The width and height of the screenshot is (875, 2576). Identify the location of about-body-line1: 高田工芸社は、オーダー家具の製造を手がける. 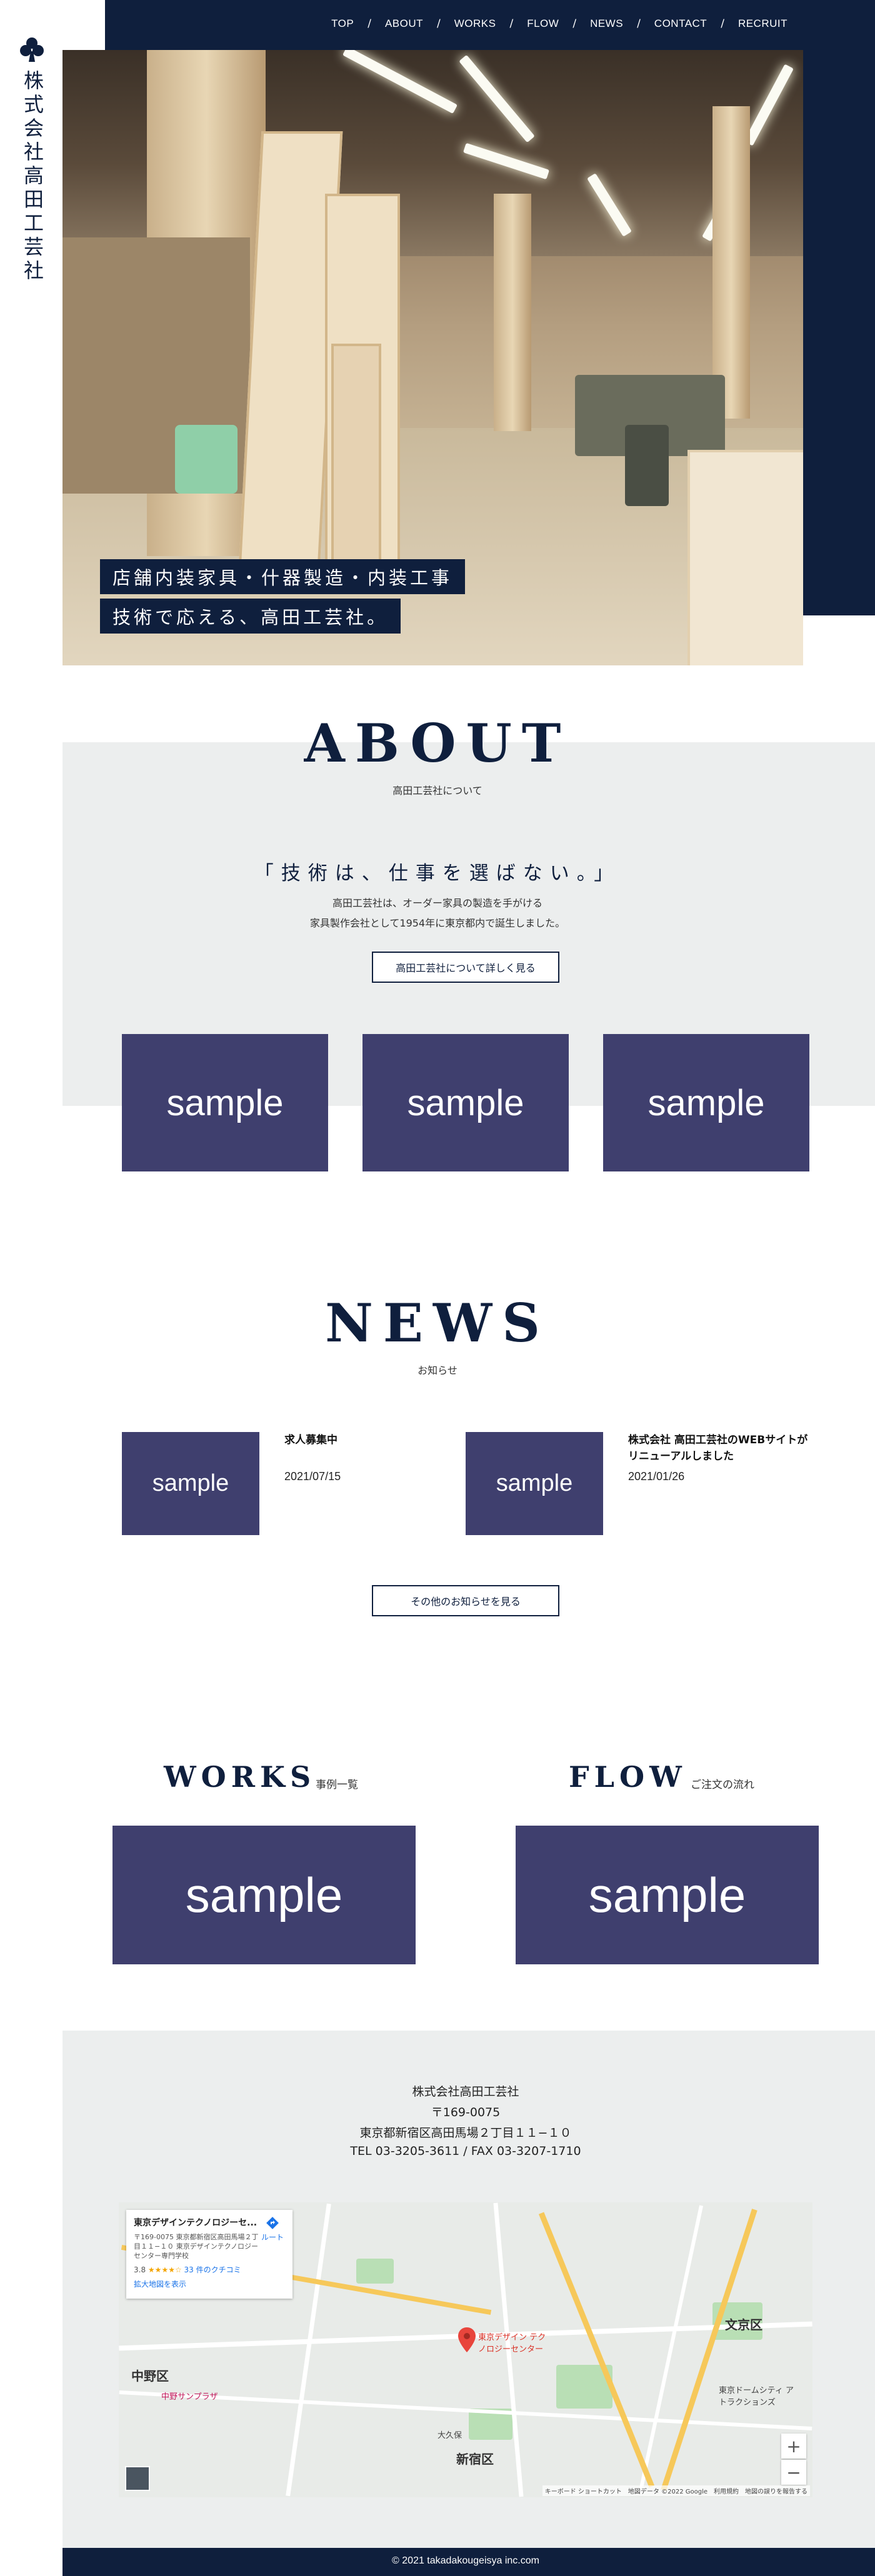
(437, 903).